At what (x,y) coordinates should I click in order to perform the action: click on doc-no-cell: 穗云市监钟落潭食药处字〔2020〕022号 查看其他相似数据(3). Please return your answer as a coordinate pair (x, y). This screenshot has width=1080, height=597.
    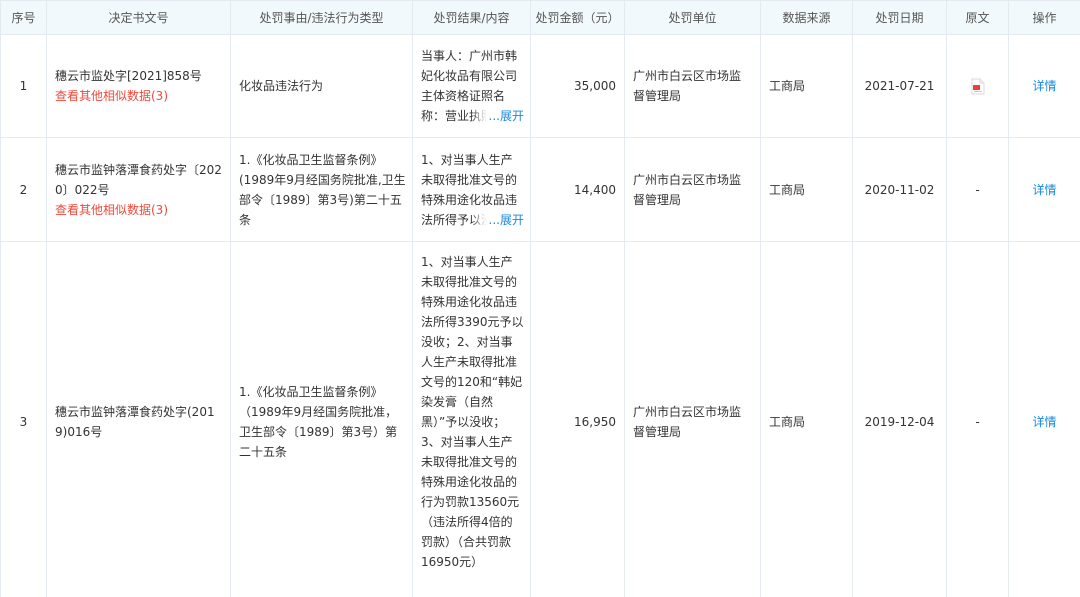
    Looking at the image, I should click on (138, 189).